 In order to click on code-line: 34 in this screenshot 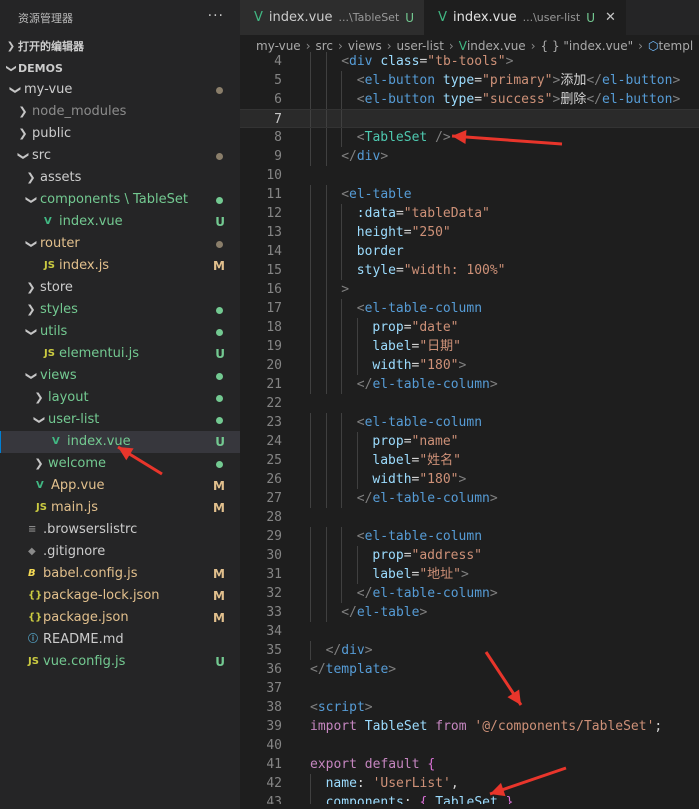, I will do `click(469, 631)`.